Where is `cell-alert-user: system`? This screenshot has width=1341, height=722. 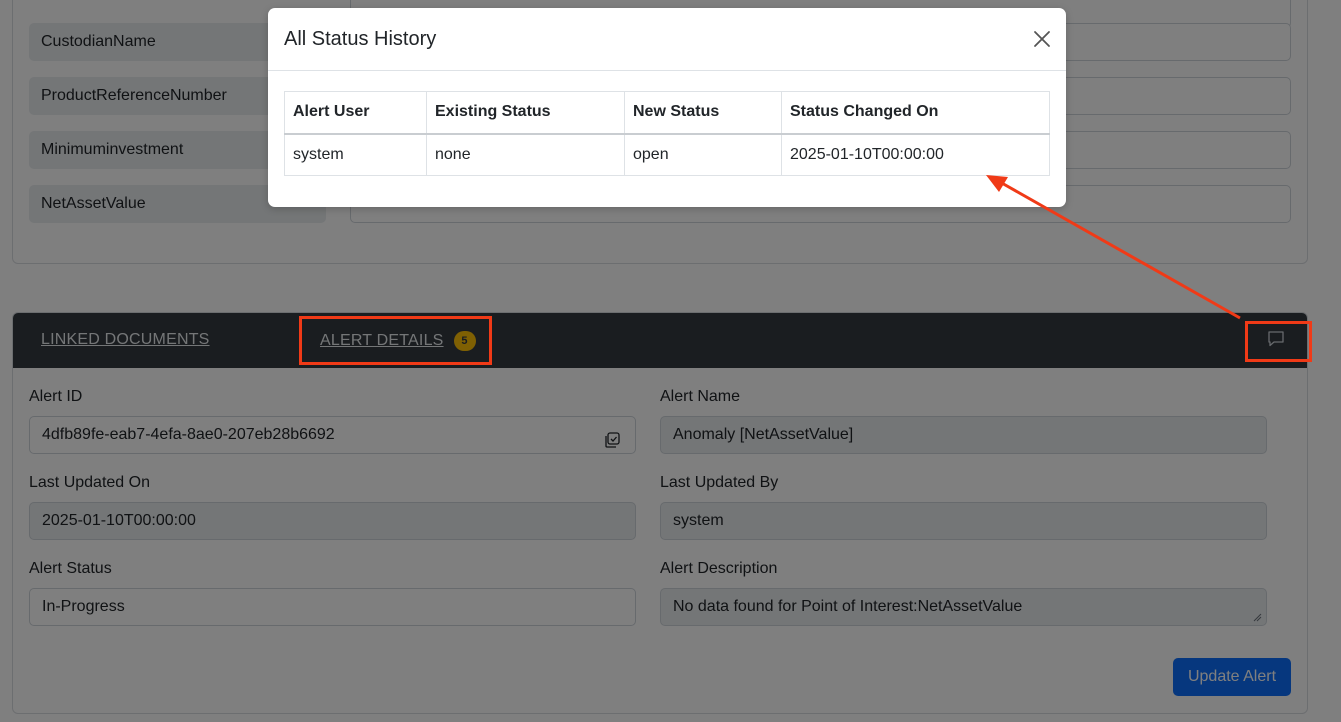 cell-alert-user: system is located at coordinates (355, 154).